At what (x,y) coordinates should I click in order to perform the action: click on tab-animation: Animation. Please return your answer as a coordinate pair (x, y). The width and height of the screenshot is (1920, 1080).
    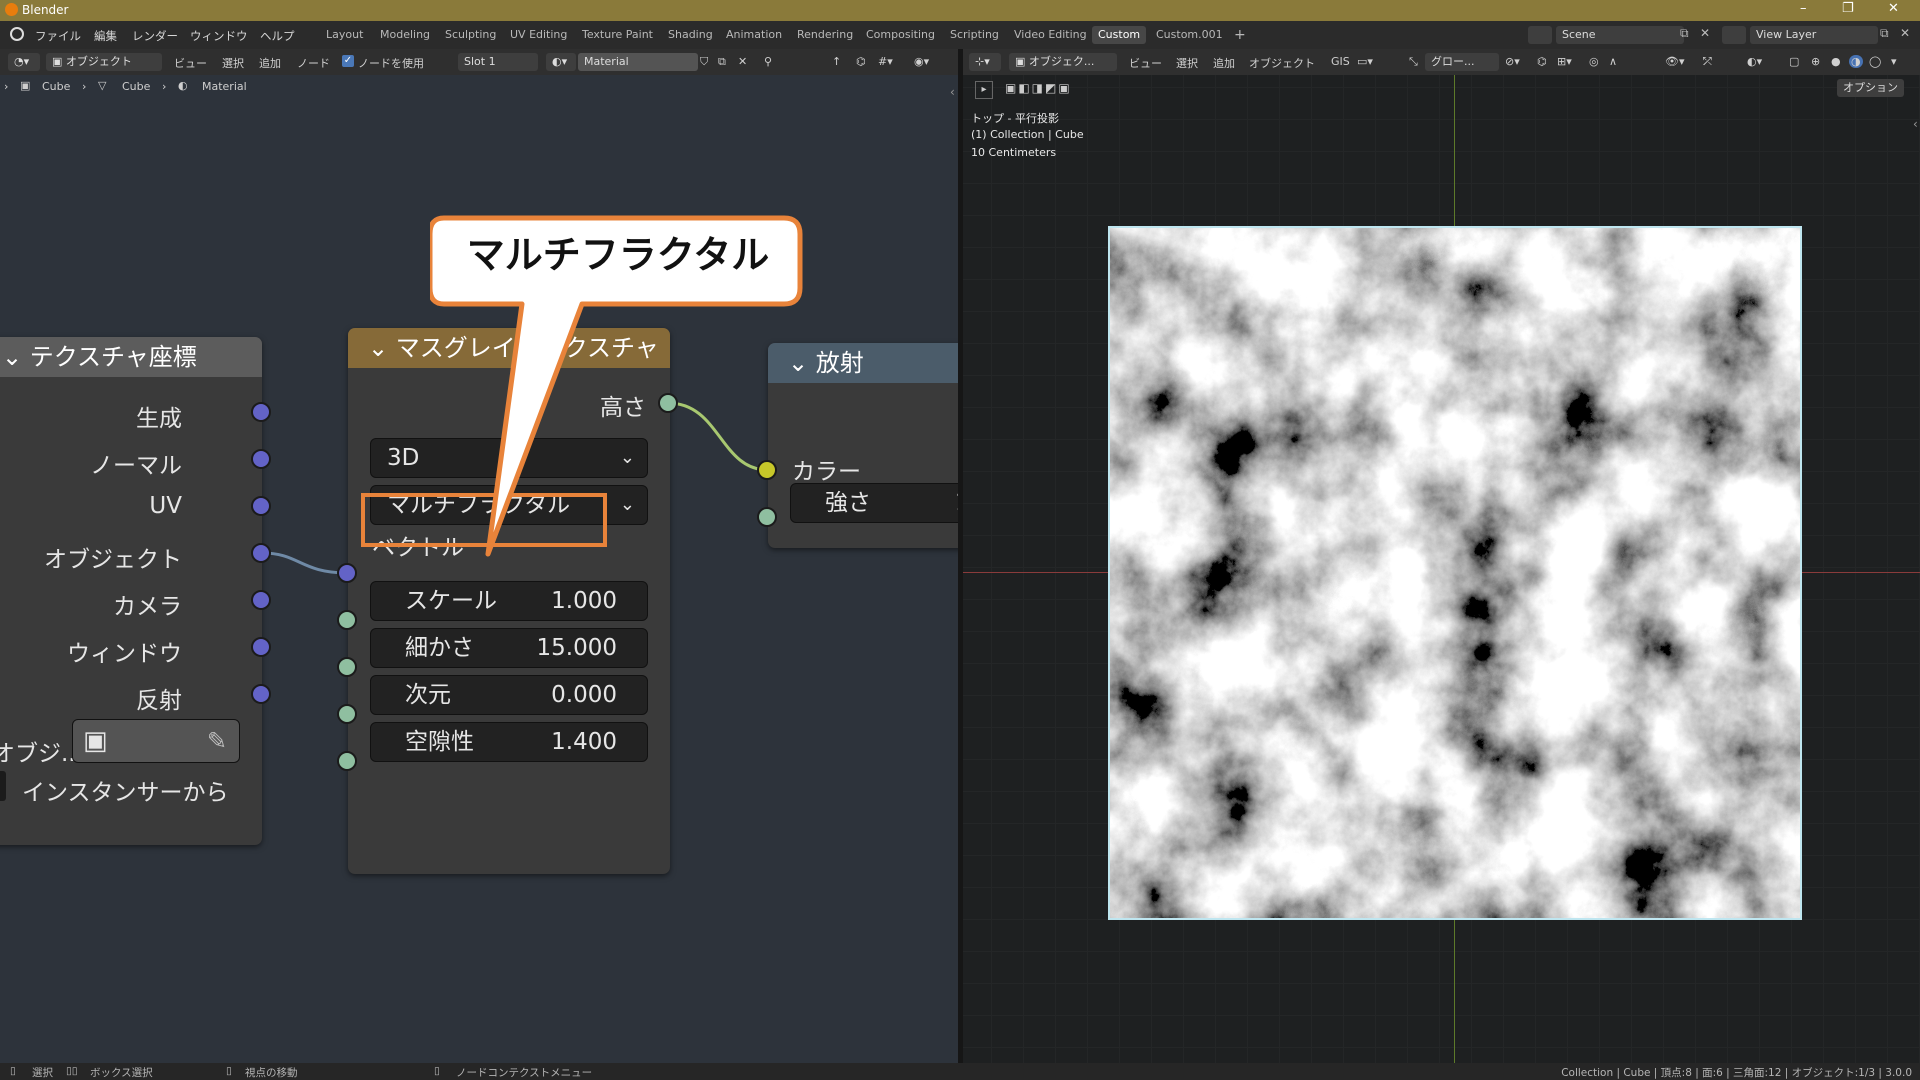
    Looking at the image, I should click on (754, 35).